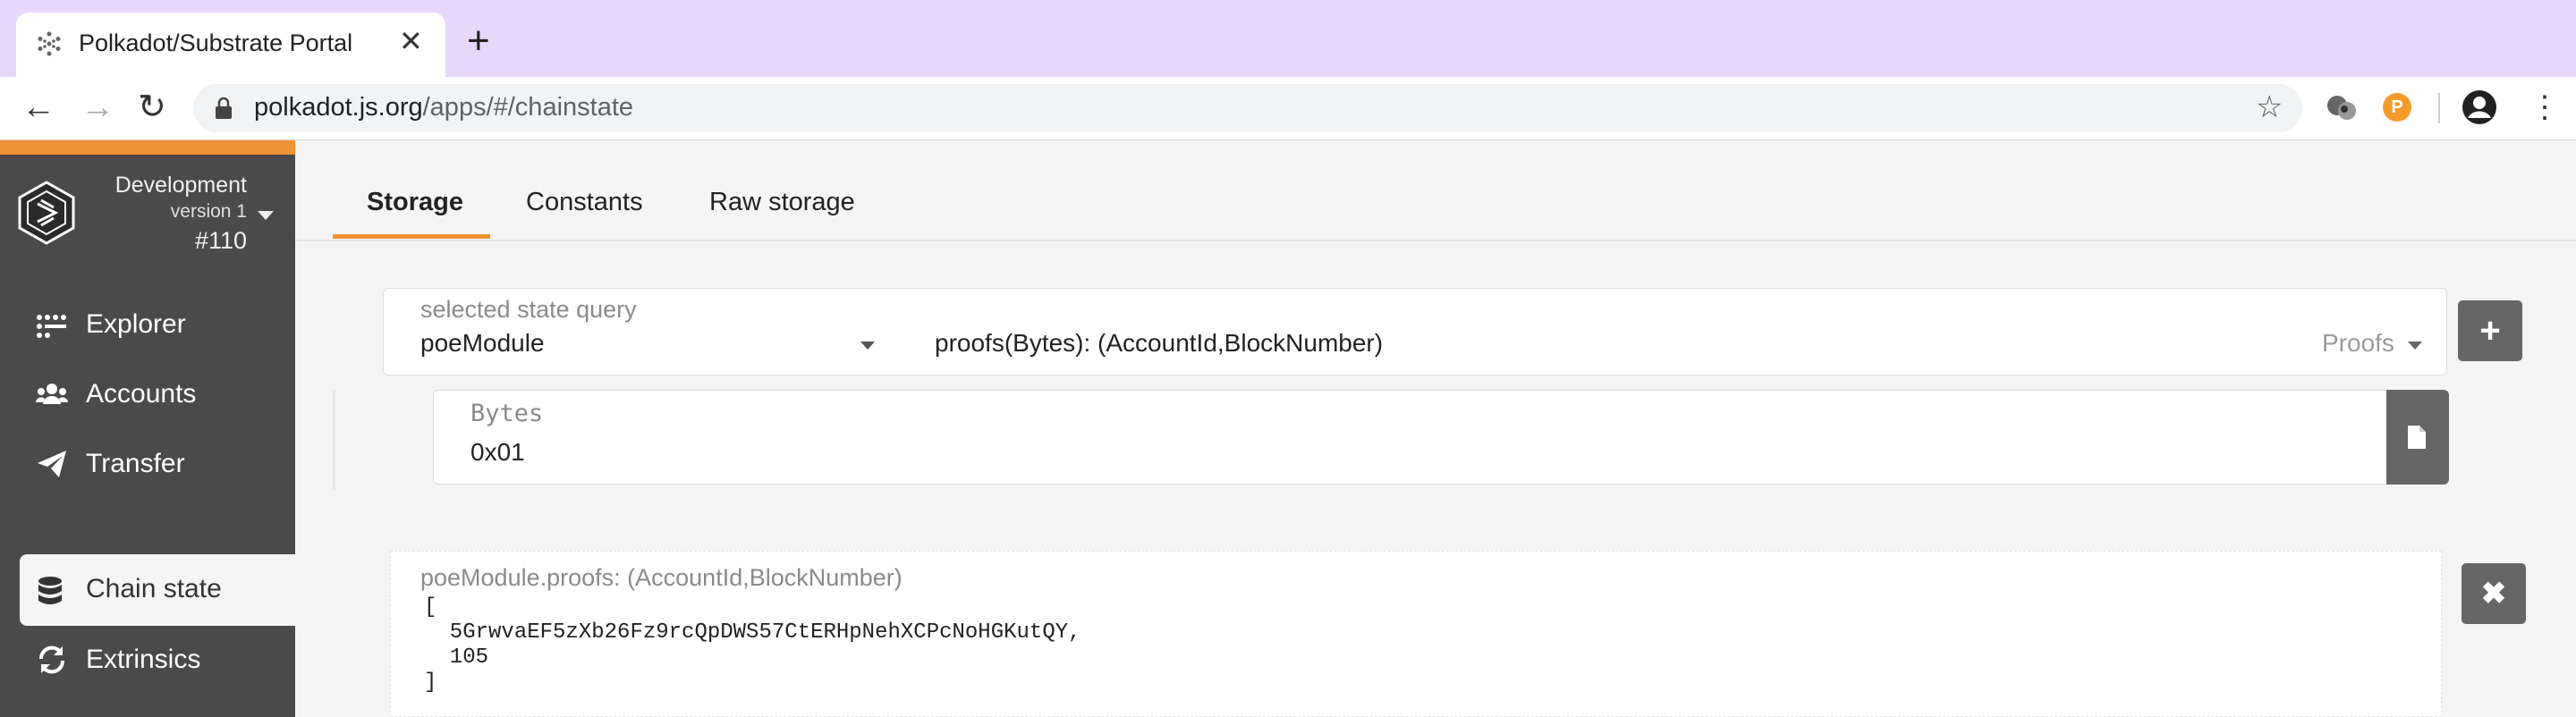 The image size is (2576, 717). Describe the element at coordinates (2490, 330) in the screenshot. I see `add-query-button: +` at that location.